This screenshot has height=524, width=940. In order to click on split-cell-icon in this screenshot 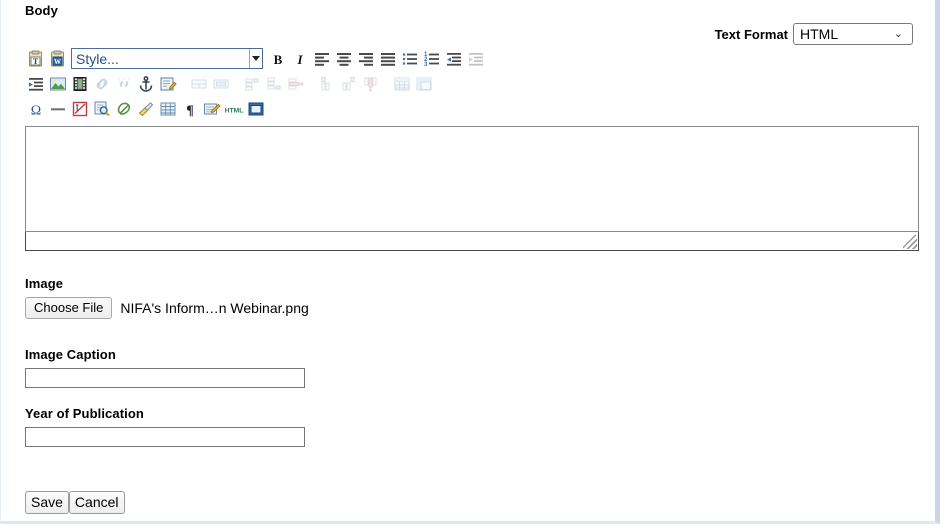, I will do `click(221, 84)`.